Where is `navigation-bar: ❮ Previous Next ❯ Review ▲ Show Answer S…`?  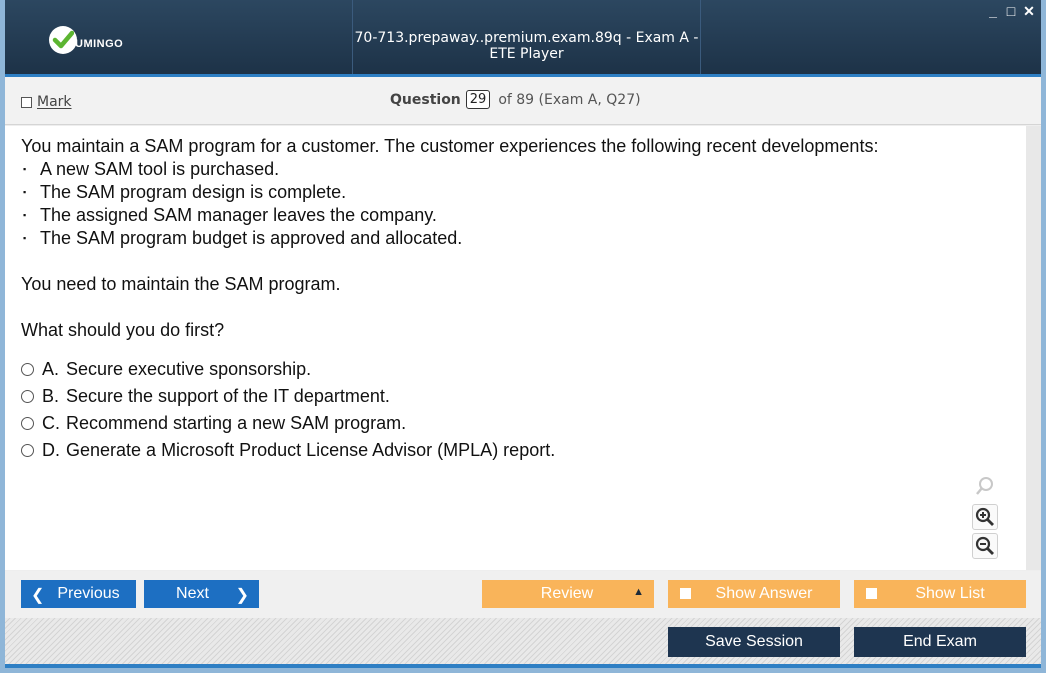
navigation-bar: ❮ Previous Next ❯ Review ▲ Show Answer S… is located at coordinates (523, 594).